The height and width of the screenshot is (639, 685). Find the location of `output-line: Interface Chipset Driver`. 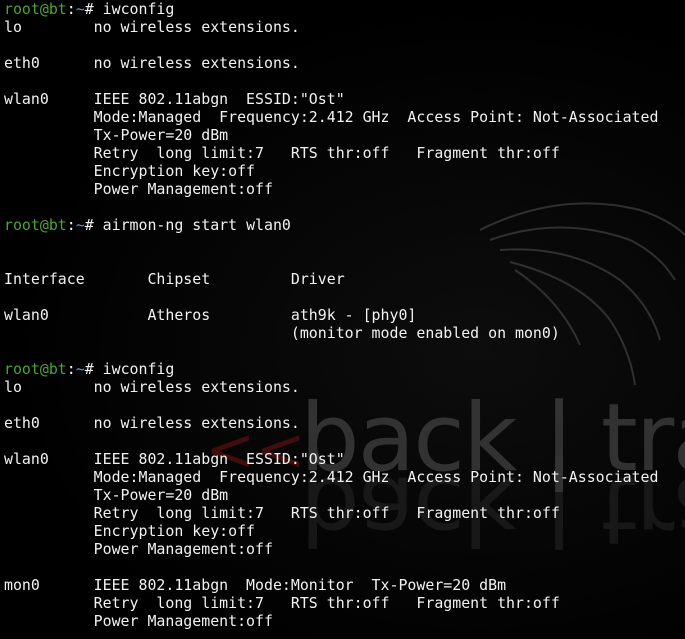

output-line: Interface Chipset Driver is located at coordinates (174, 279).